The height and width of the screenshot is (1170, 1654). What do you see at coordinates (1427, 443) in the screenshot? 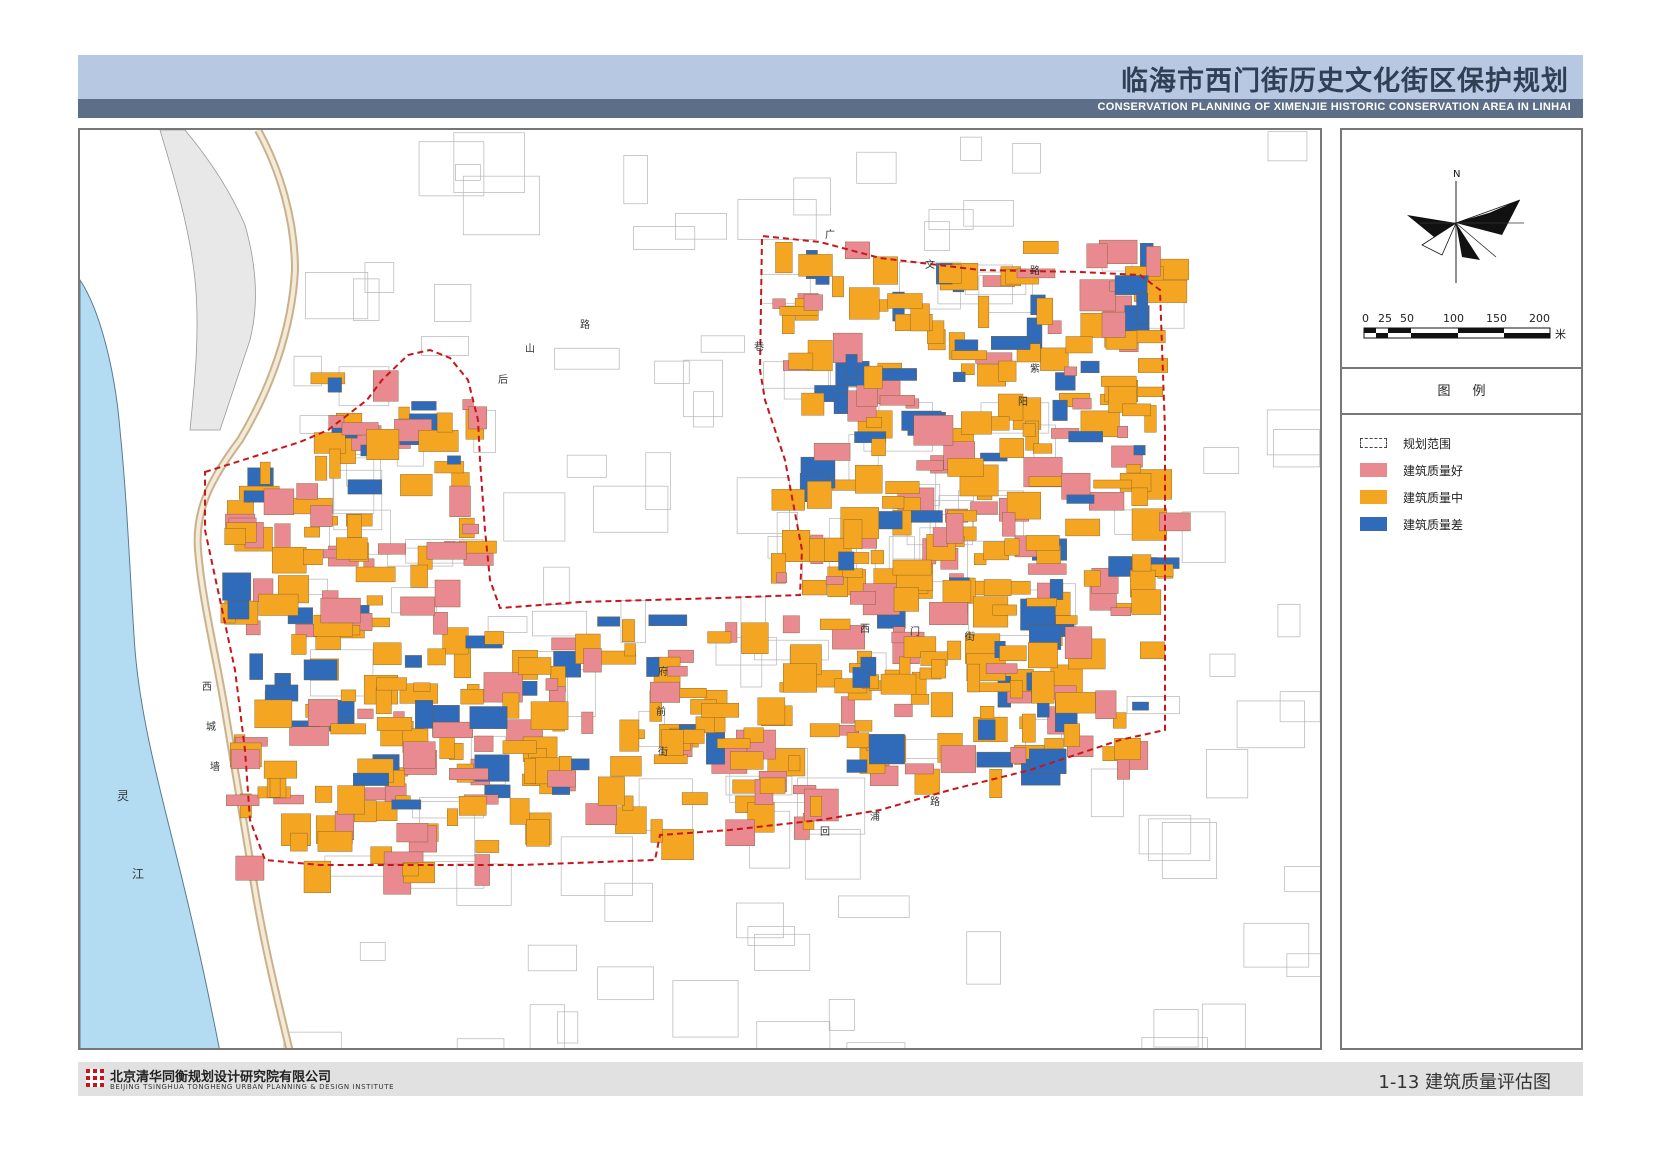
I see `legend-label: 规划范围` at bounding box center [1427, 443].